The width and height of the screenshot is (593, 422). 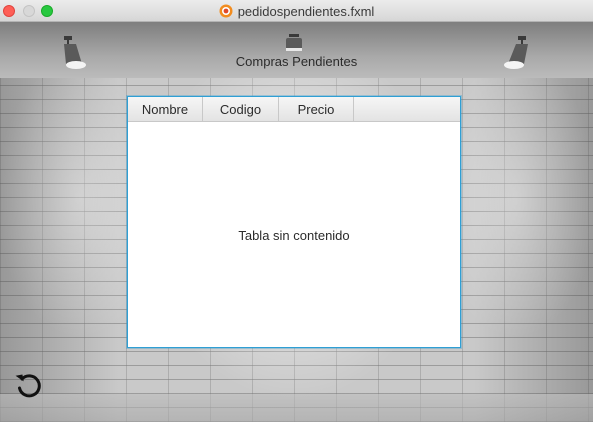 I want to click on title-bar: pedidospendientes.fxml, so click(x=296, y=11).